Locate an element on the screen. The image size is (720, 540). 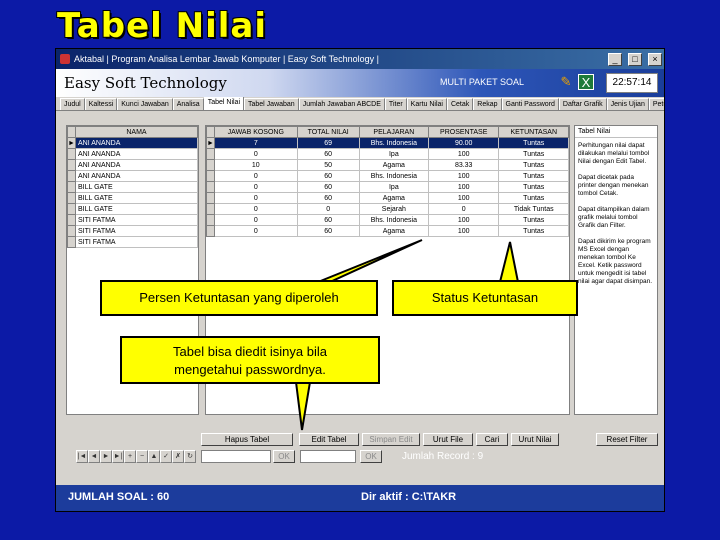
callout-pointers is located at coordinates (407, 335).